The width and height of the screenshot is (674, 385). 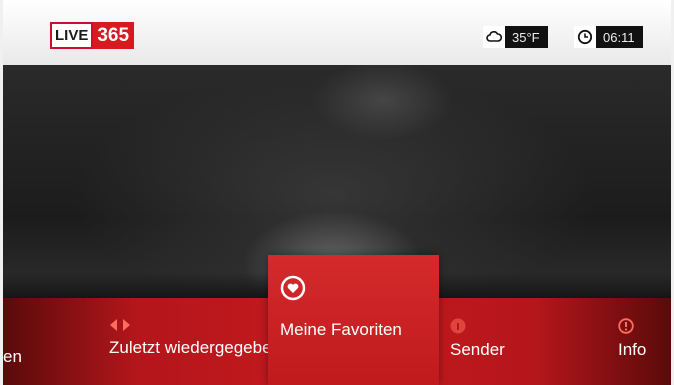 I want to click on temperature-text: 35°F, so click(x=526, y=37).